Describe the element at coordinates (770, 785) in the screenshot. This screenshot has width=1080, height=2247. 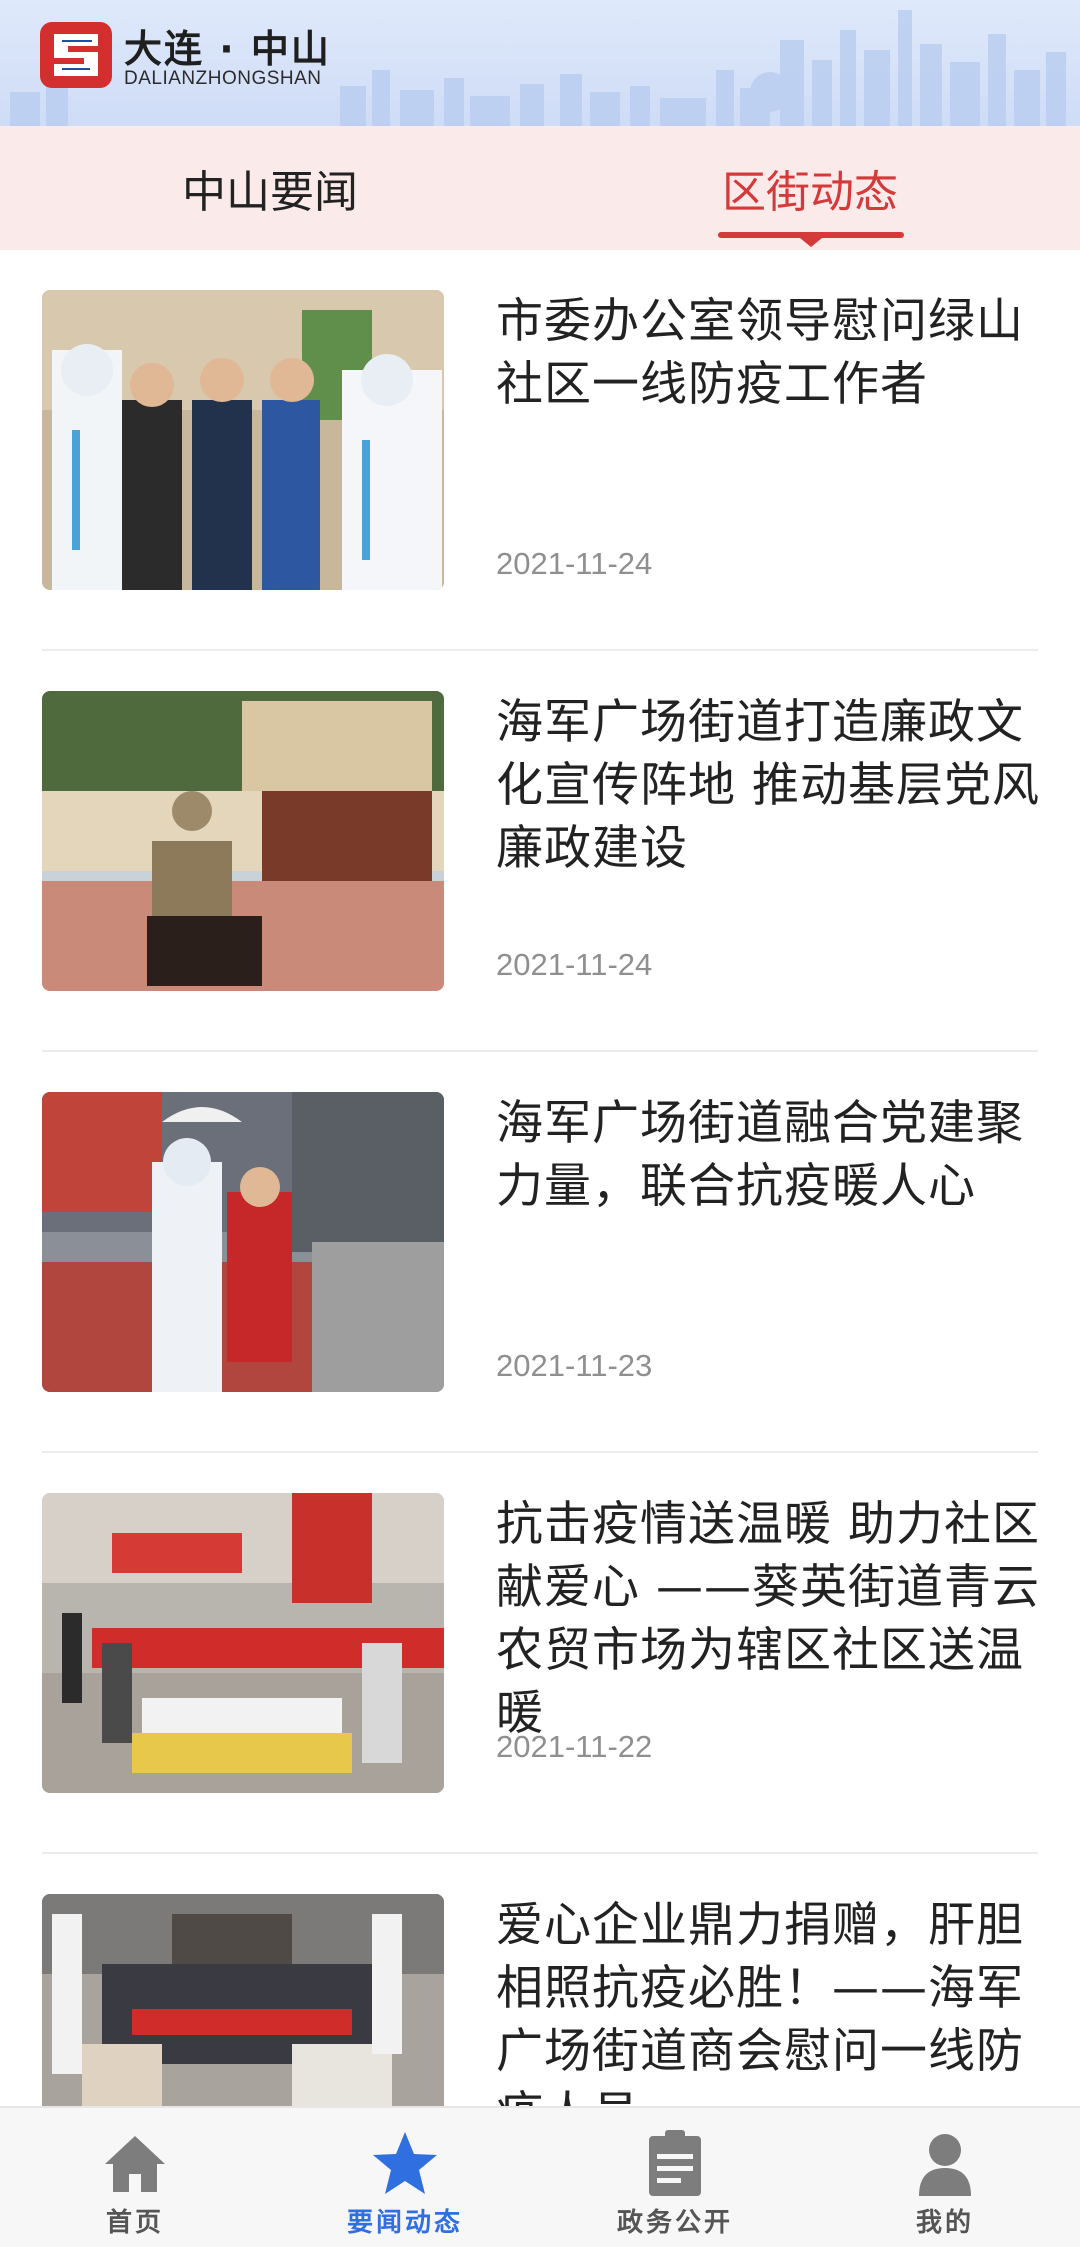
I see `news-title: 海军广场街道打造廉政文化宣传阵地 推动基层党风廉政建设` at that location.